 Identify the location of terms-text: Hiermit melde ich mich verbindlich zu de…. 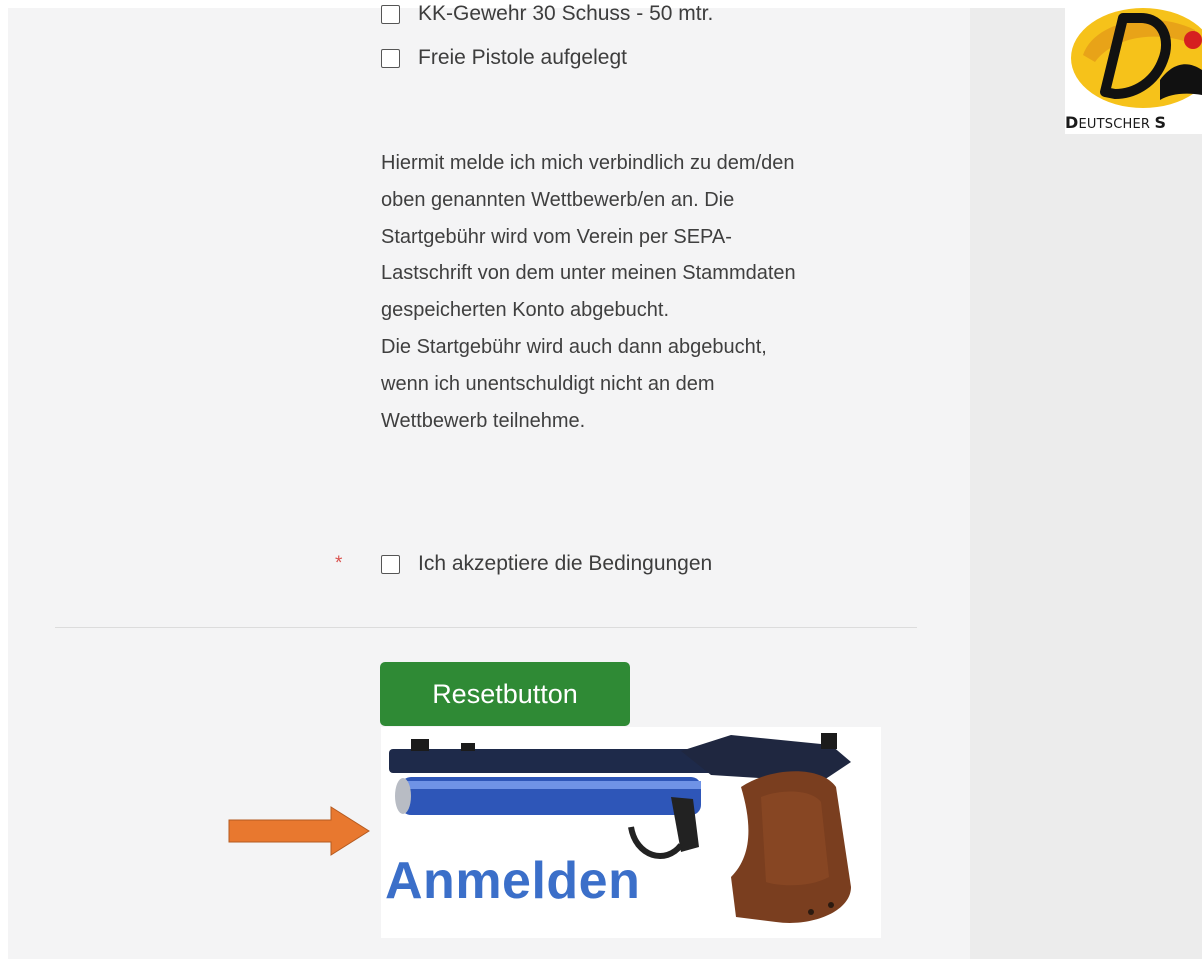
(661, 292).